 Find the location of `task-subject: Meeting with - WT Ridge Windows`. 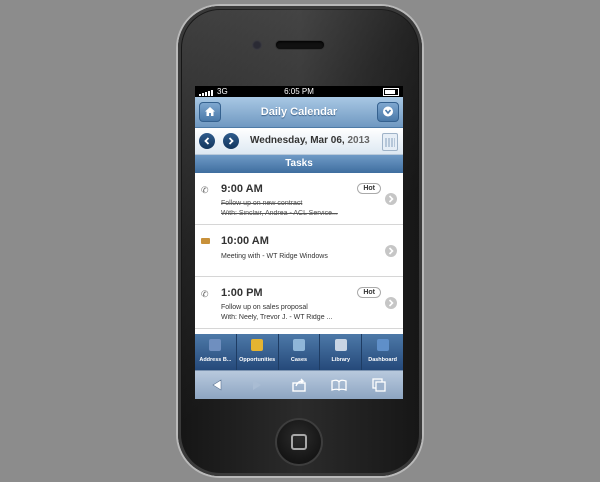

task-subject: Meeting with - WT Ridge Windows is located at coordinates (274, 256).